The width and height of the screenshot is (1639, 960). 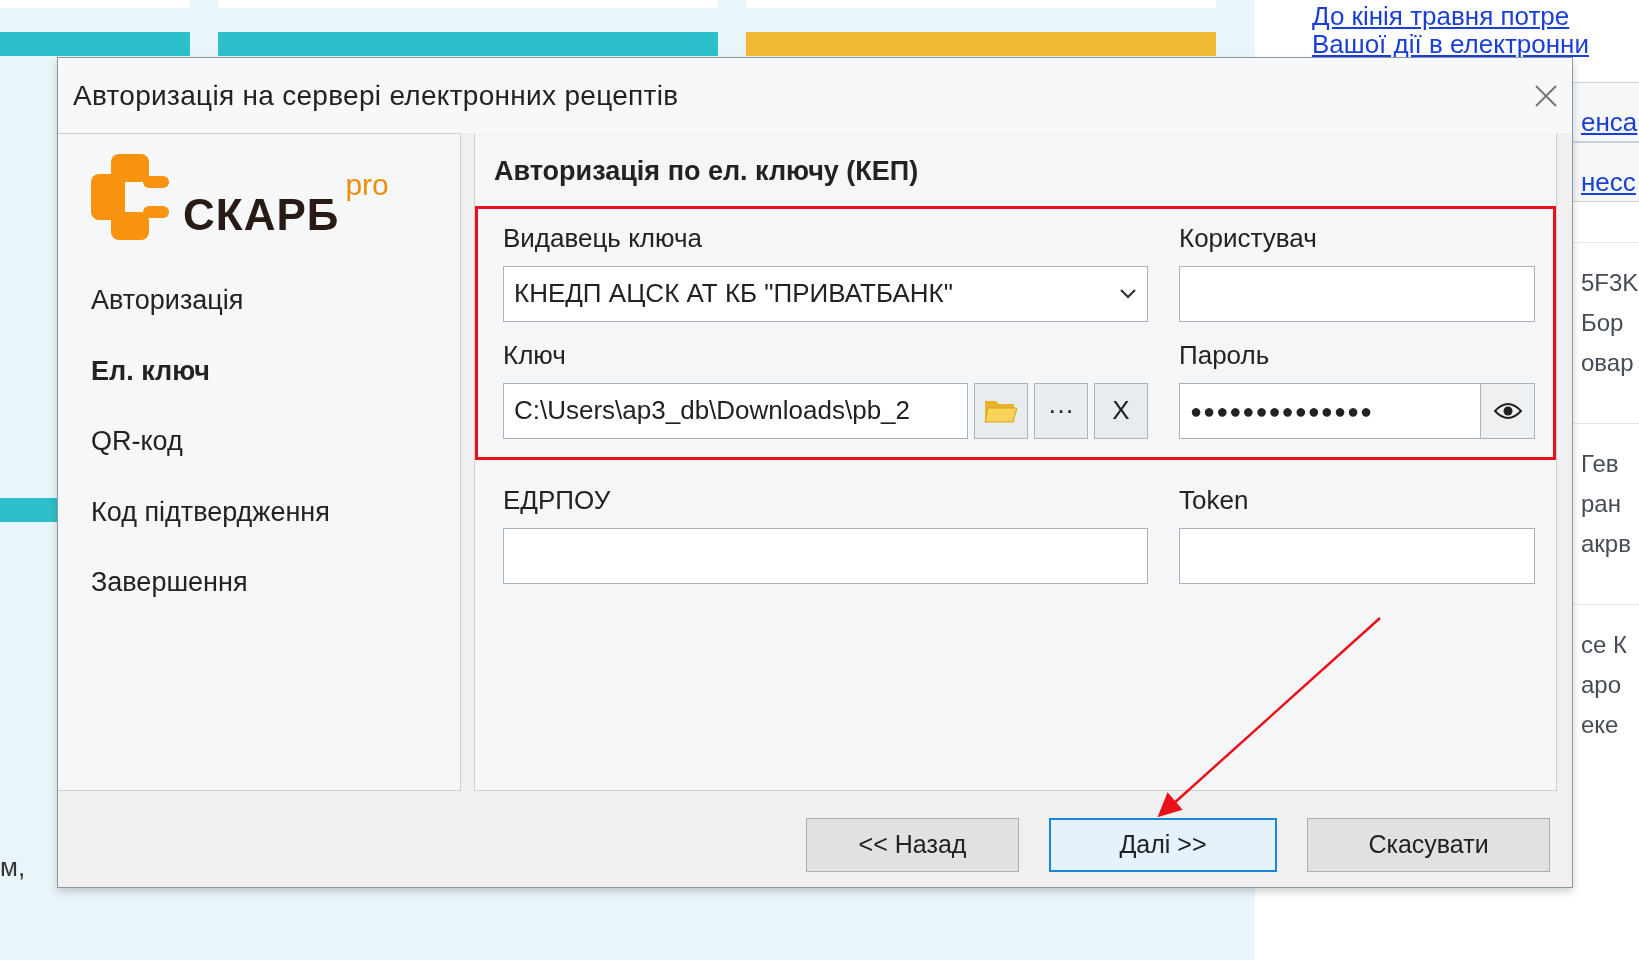 What do you see at coordinates (367, 185) in the screenshot?
I see `logo-suffix: pro` at bounding box center [367, 185].